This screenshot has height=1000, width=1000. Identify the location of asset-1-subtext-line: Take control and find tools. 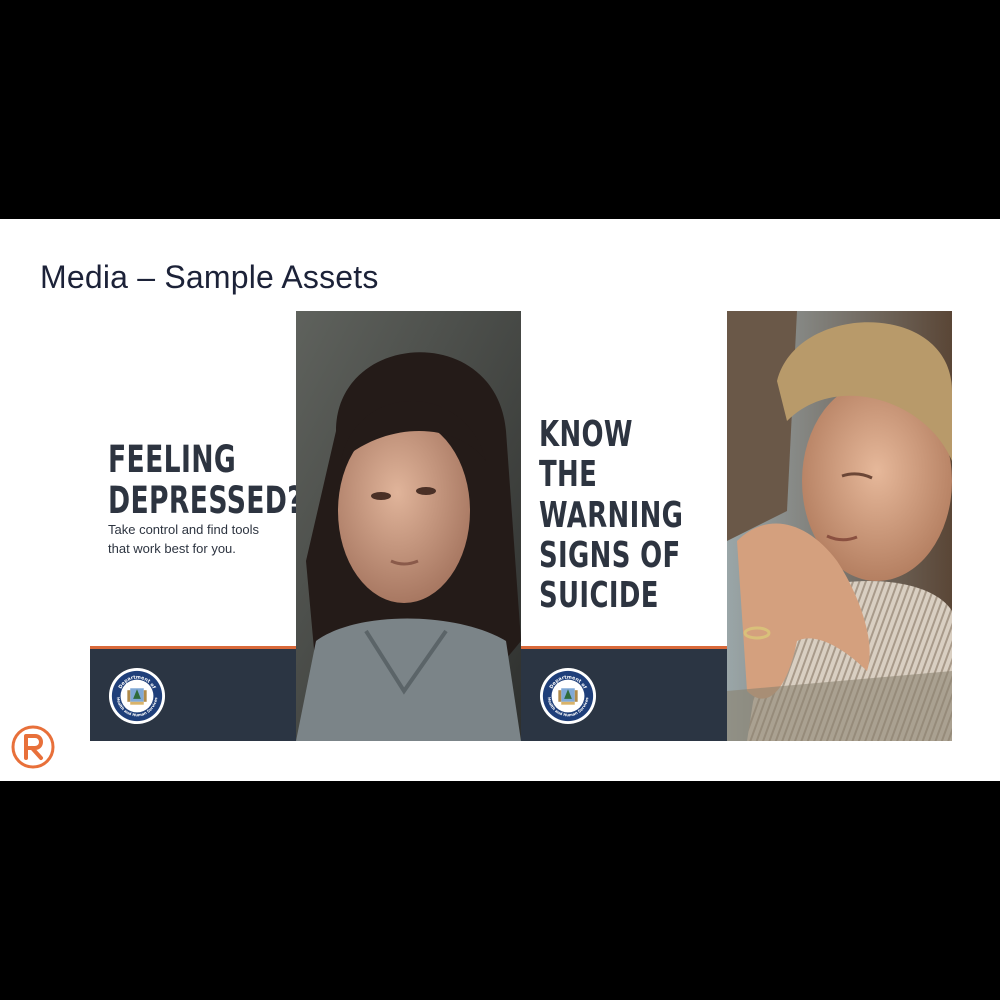
(184, 529).